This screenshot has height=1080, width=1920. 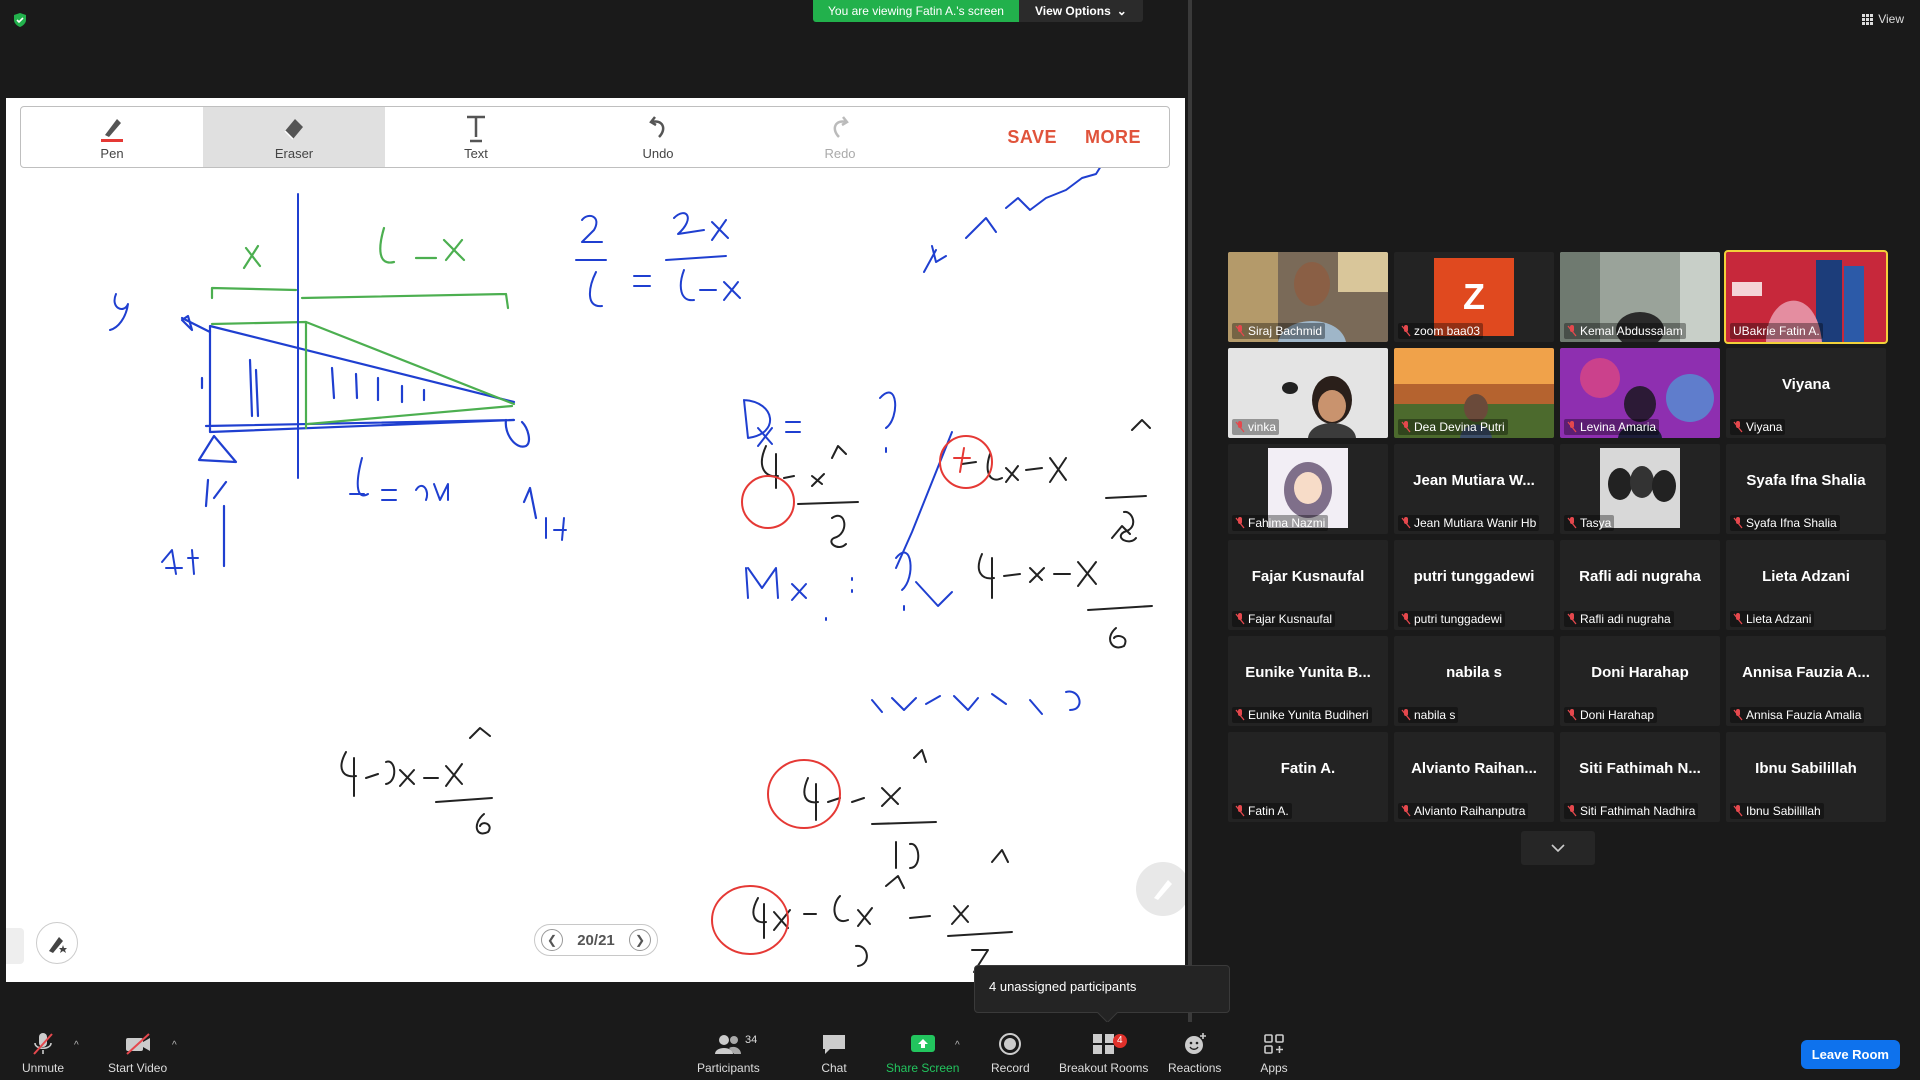 I want to click on draw-mode-button, so click(x=1160, y=889).